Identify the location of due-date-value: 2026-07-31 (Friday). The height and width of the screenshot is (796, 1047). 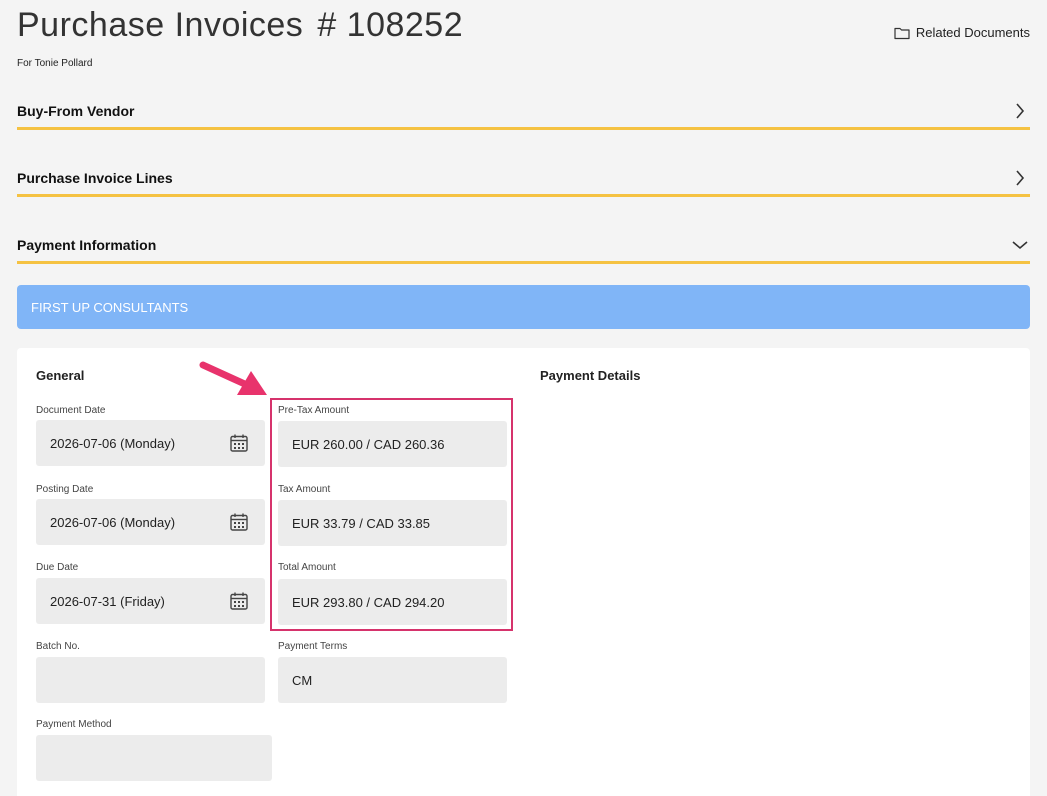
(107, 601).